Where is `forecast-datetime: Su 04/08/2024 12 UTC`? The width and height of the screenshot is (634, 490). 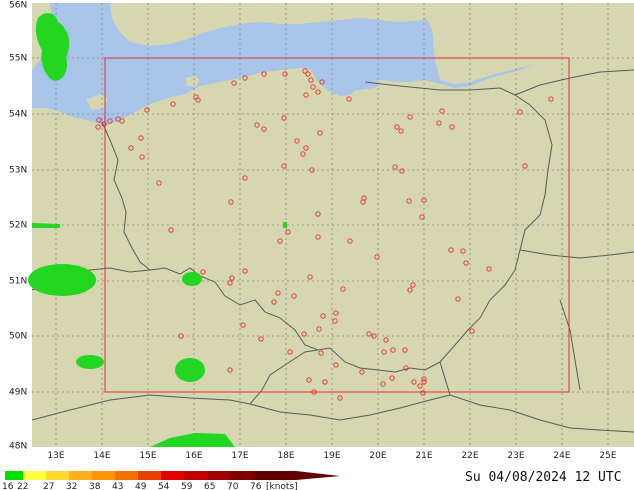 forecast-datetime: Su 04/08/2024 12 UTC is located at coordinates (543, 477).